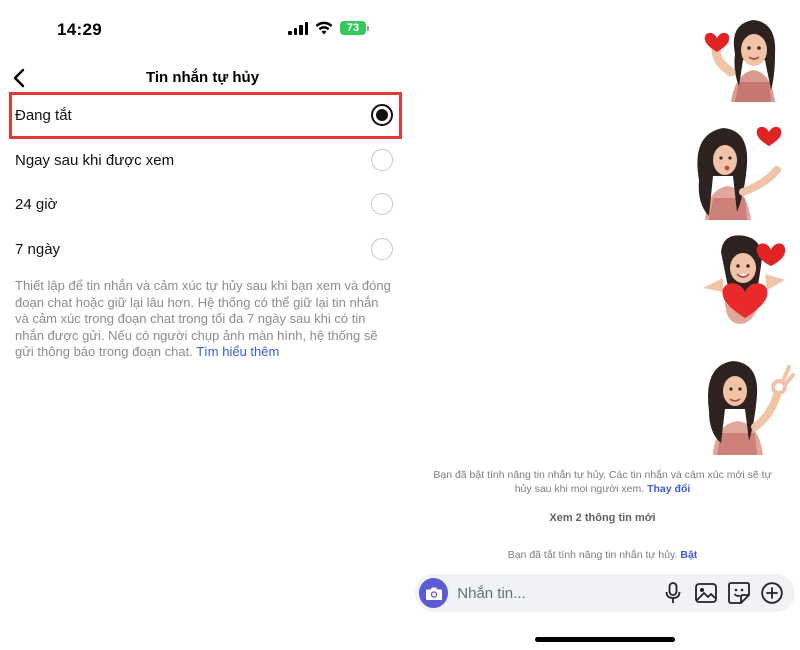 This screenshot has height=650, width=800. I want to click on cellular-signal-icon, so click(298, 28).